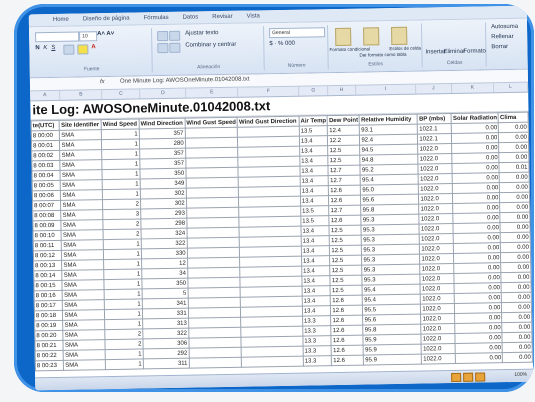  Describe the element at coordinates (53, 48) in the screenshot. I see `underline-icon: S` at that location.